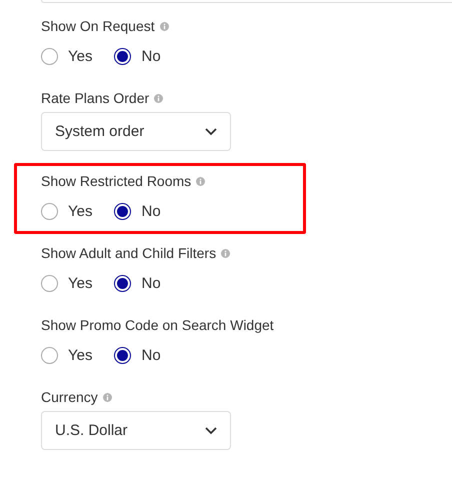 Image resolution: width=452 pixels, height=477 pixels. Describe the element at coordinates (128, 253) in the screenshot. I see `field-label: Show Adult and Child Filters` at that location.